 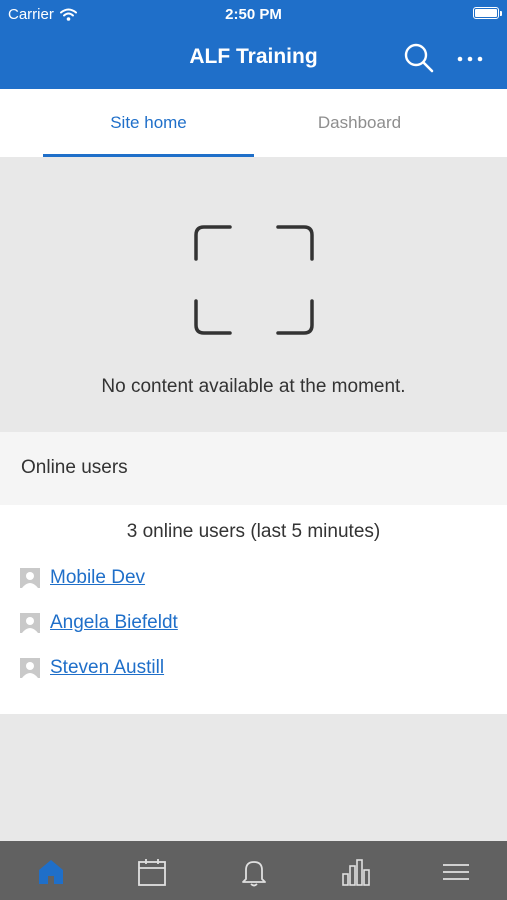 What do you see at coordinates (359, 123) in the screenshot?
I see `tab-dashboard: Dashboard` at bounding box center [359, 123].